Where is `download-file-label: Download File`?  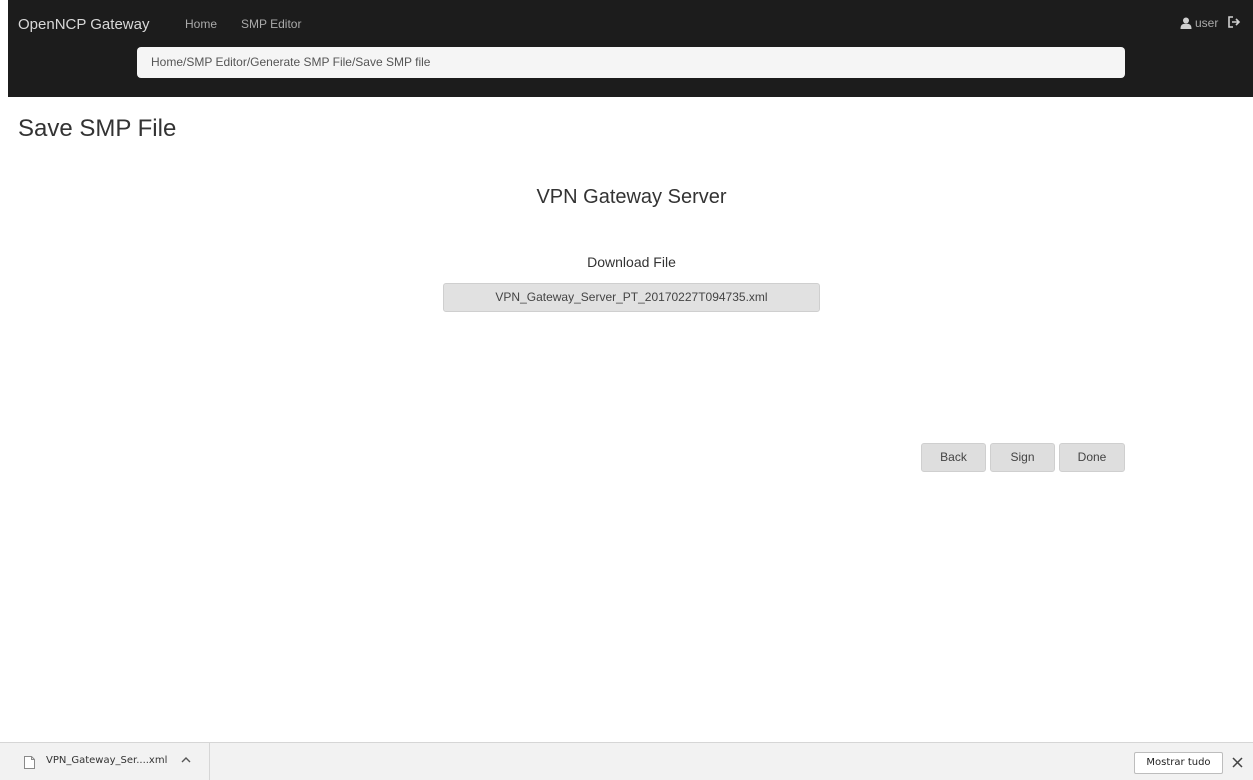
download-file-label: Download File is located at coordinates (631, 262).